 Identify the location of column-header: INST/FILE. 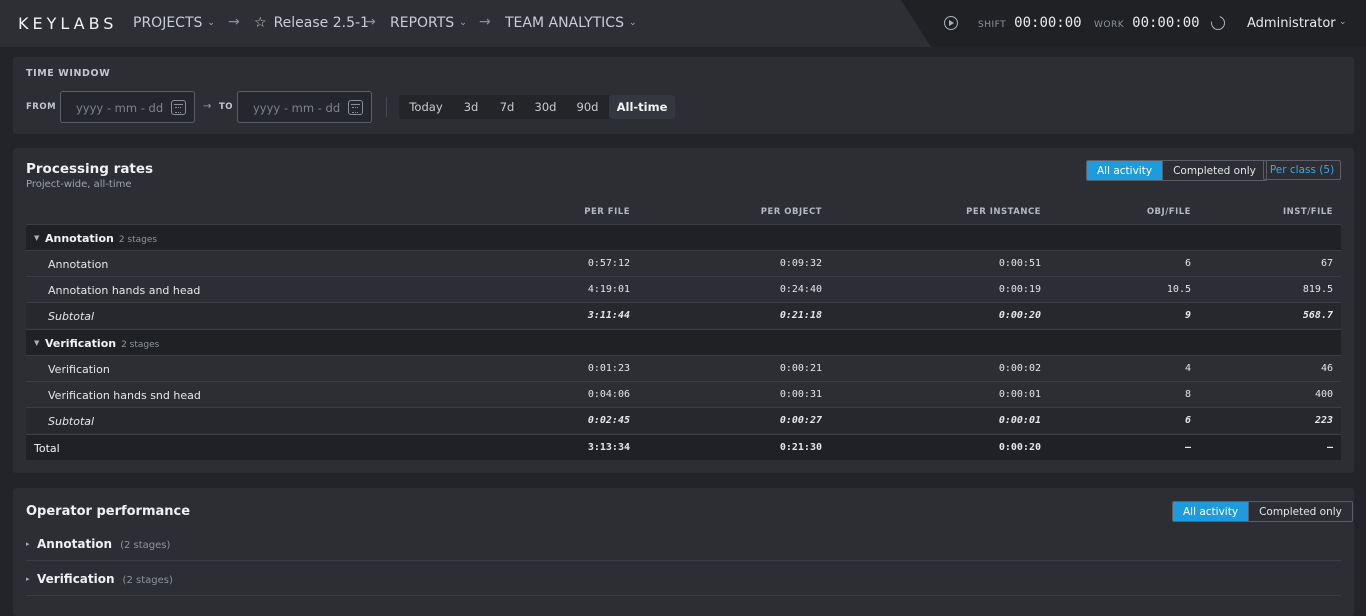
(1308, 212).